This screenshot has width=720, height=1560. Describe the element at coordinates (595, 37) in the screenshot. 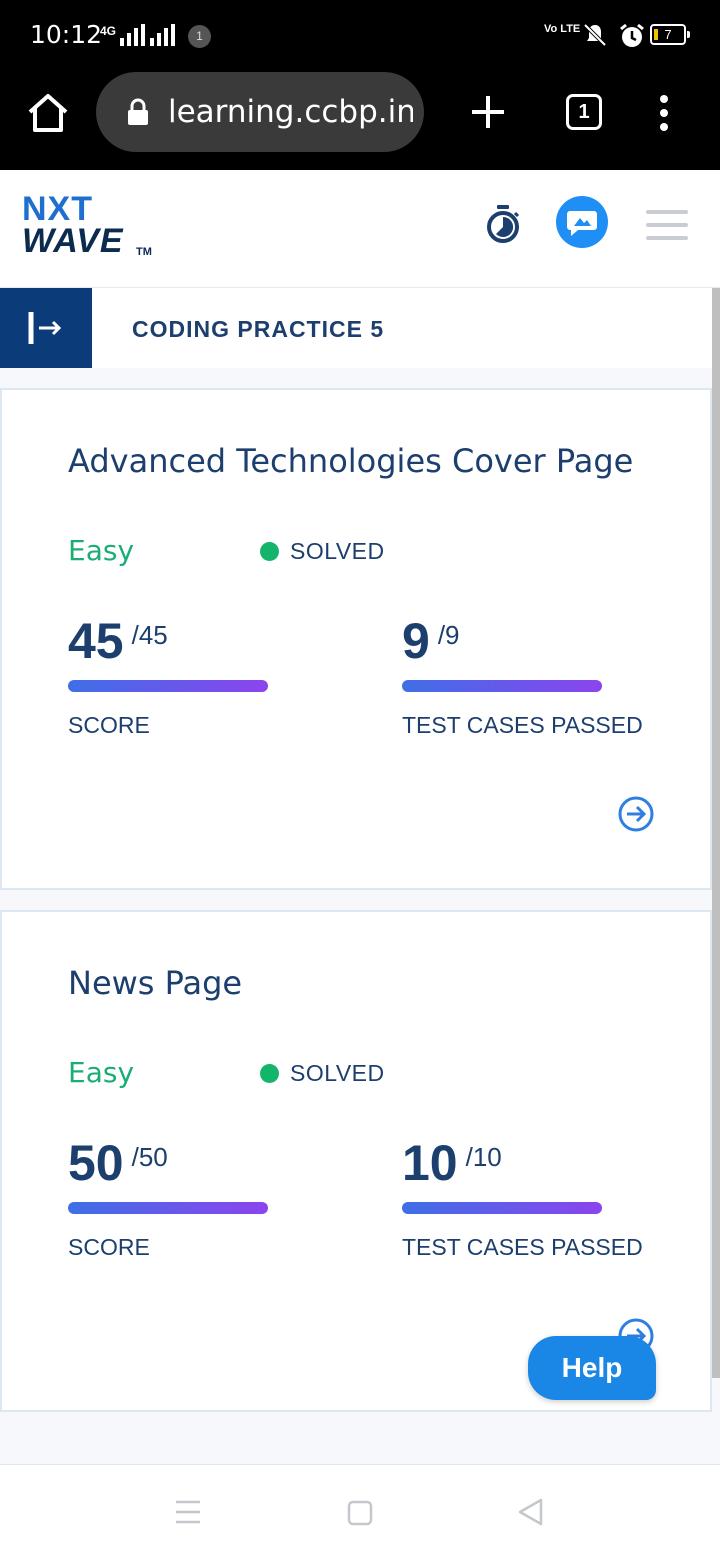

I see `mute-icon` at that location.